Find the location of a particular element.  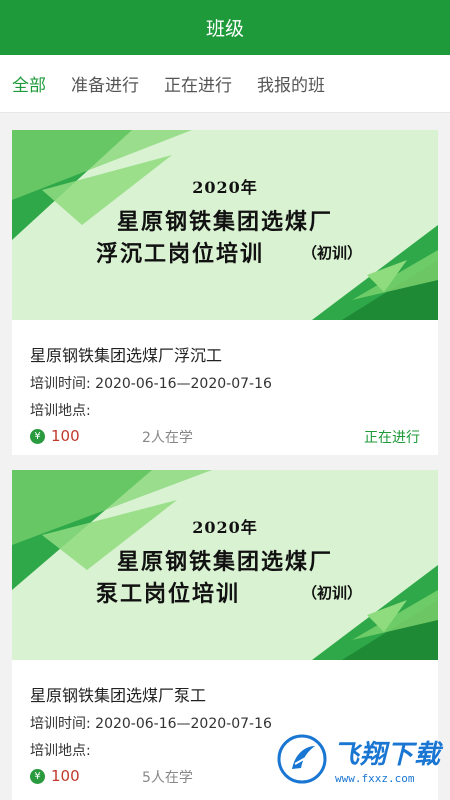

tab-ongoing: 正在进行 is located at coordinates (198, 83).